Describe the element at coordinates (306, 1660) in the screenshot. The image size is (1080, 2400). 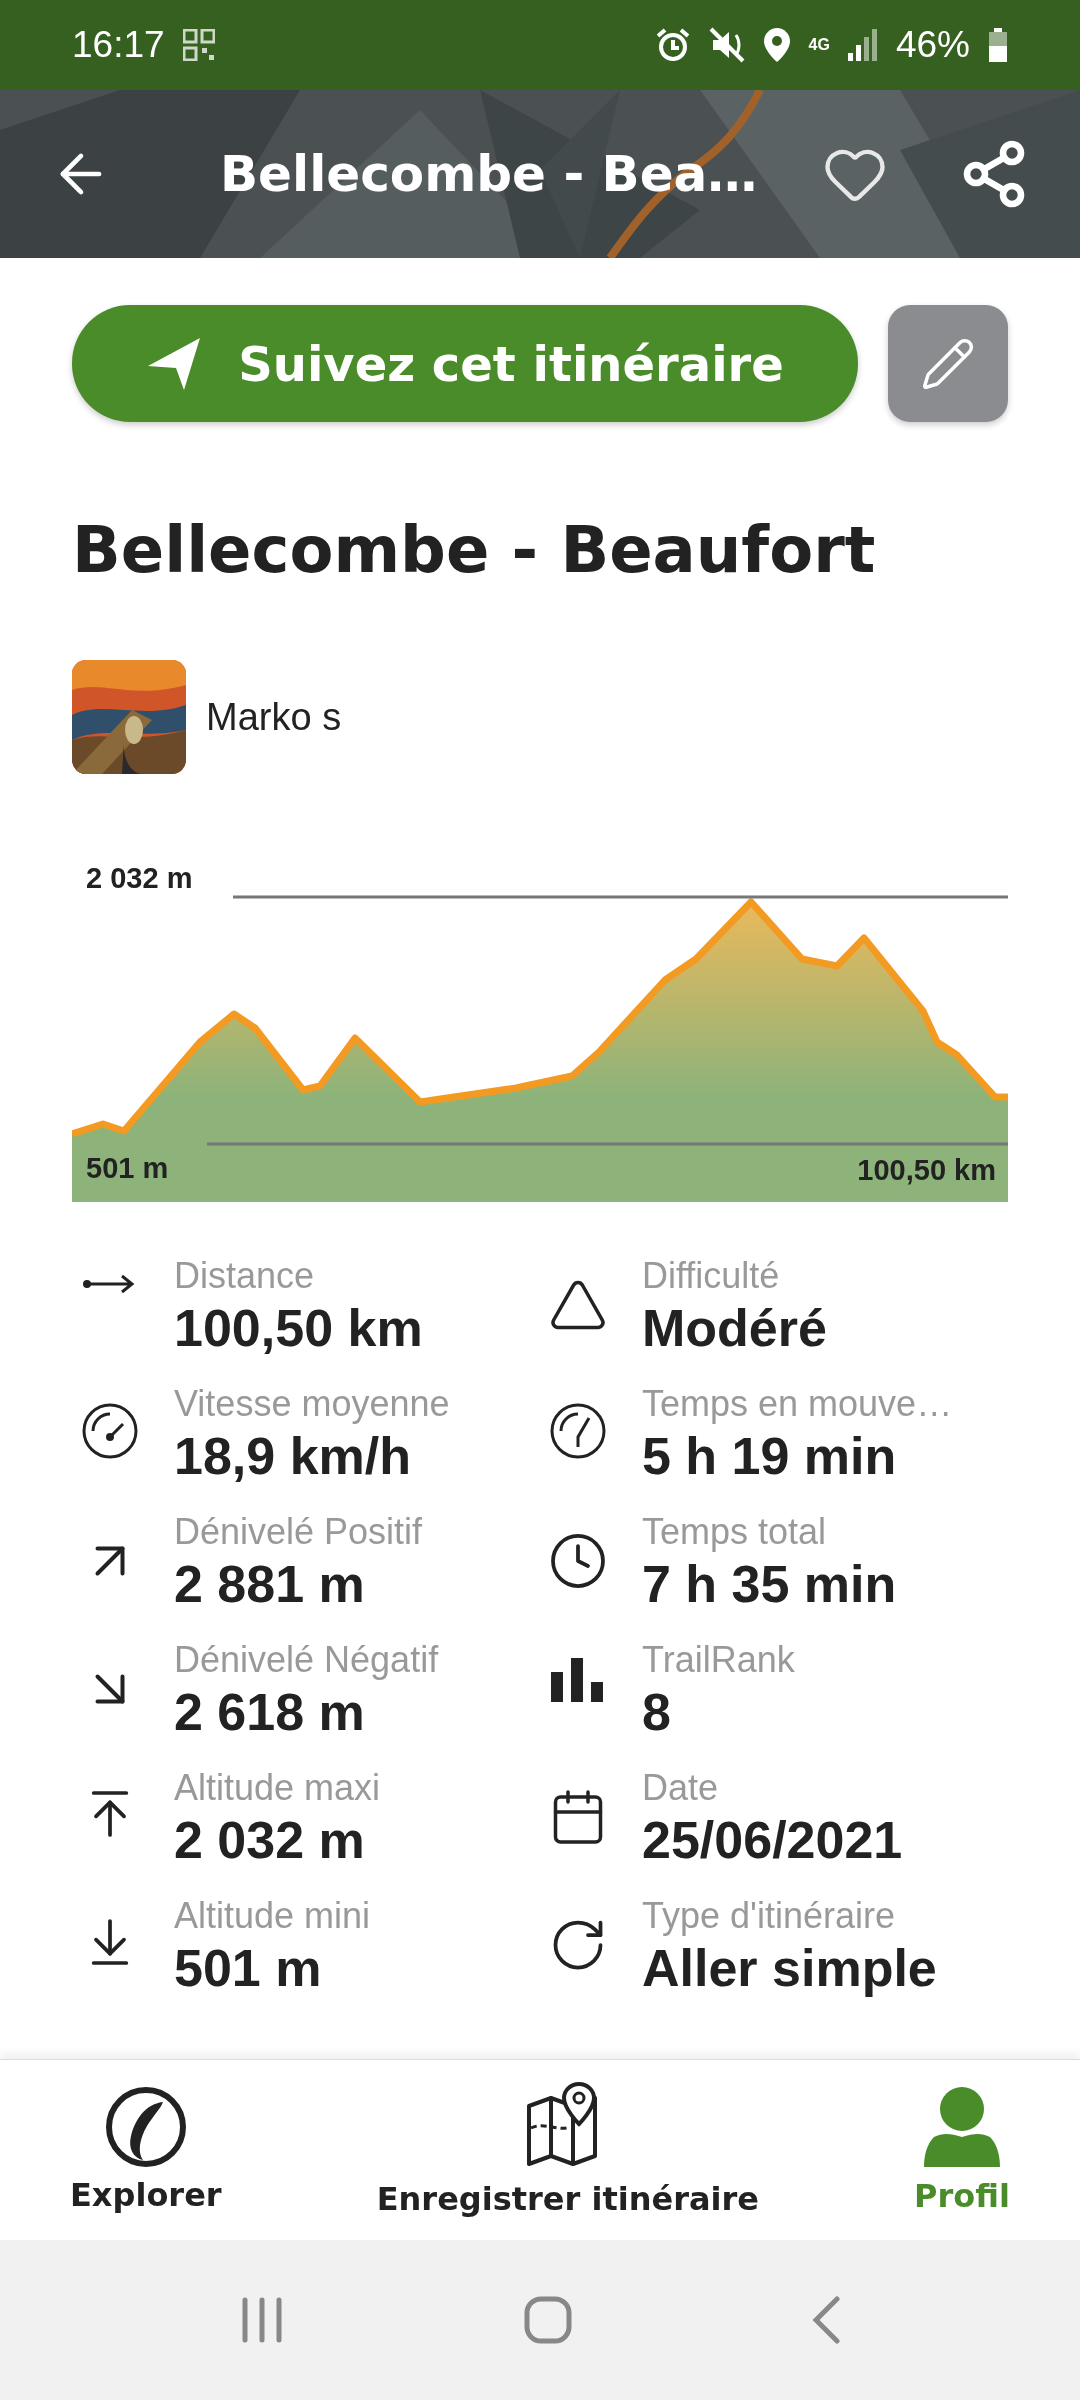
I see `stat-label: Dénivelé Négatif` at that location.